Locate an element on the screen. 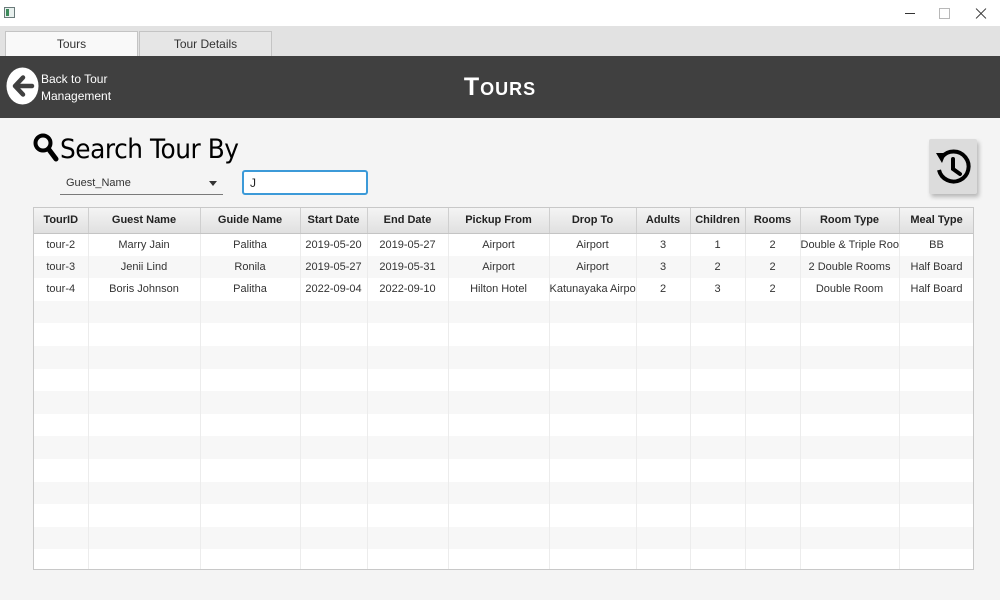 The width and height of the screenshot is (1000, 600). column-header-tourid: TourID is located at coordinates (61, 221).